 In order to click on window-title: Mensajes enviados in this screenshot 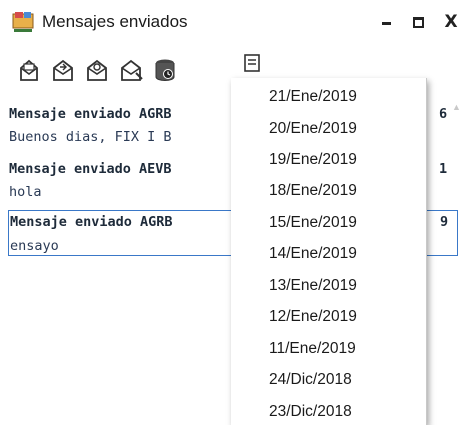, I will do `click(115, 21)`.